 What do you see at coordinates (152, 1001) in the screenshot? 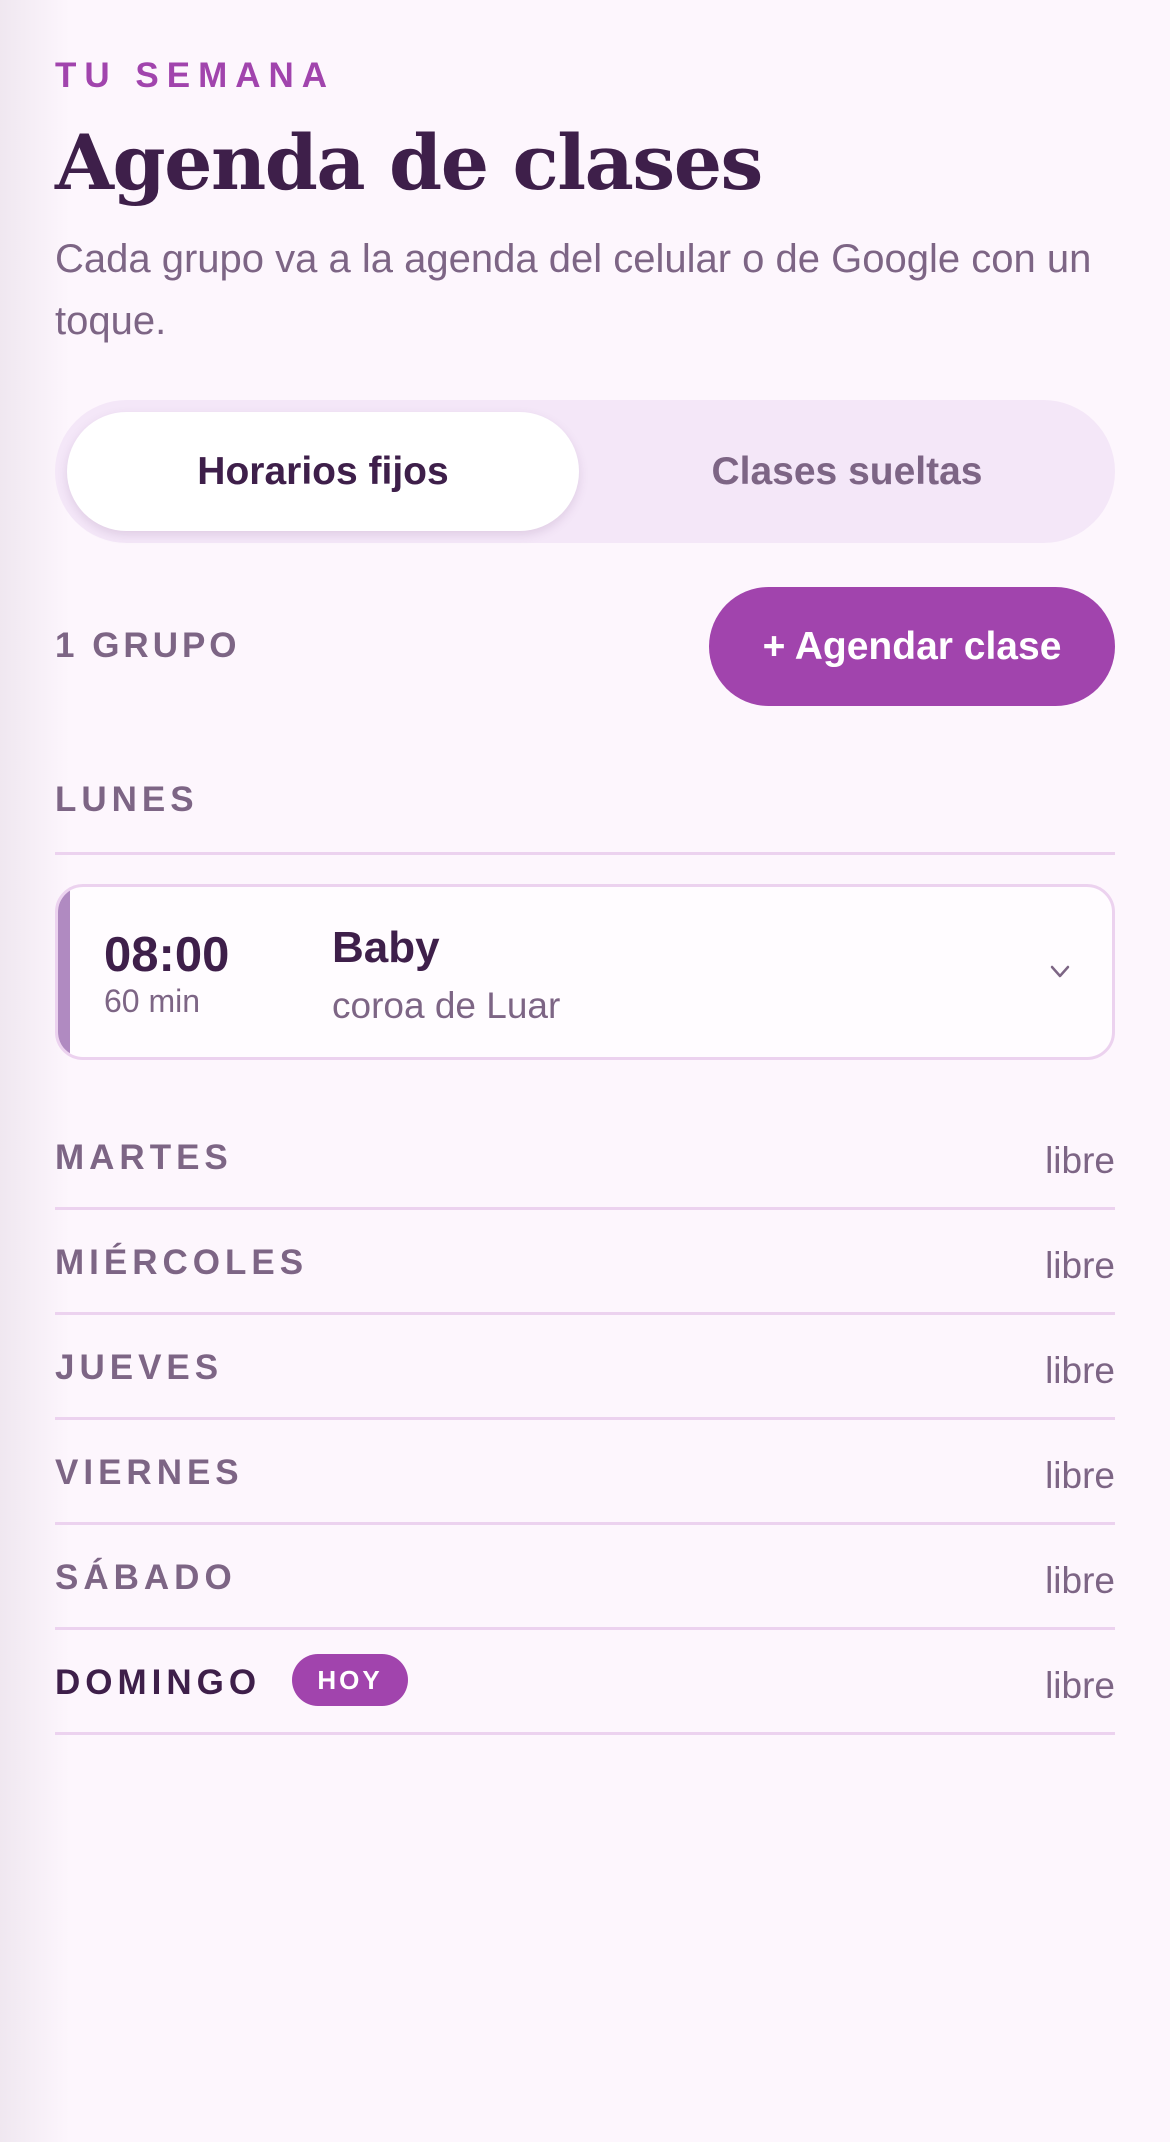
I see `class-duration: 60 min` at bounding box center [152, 1001].